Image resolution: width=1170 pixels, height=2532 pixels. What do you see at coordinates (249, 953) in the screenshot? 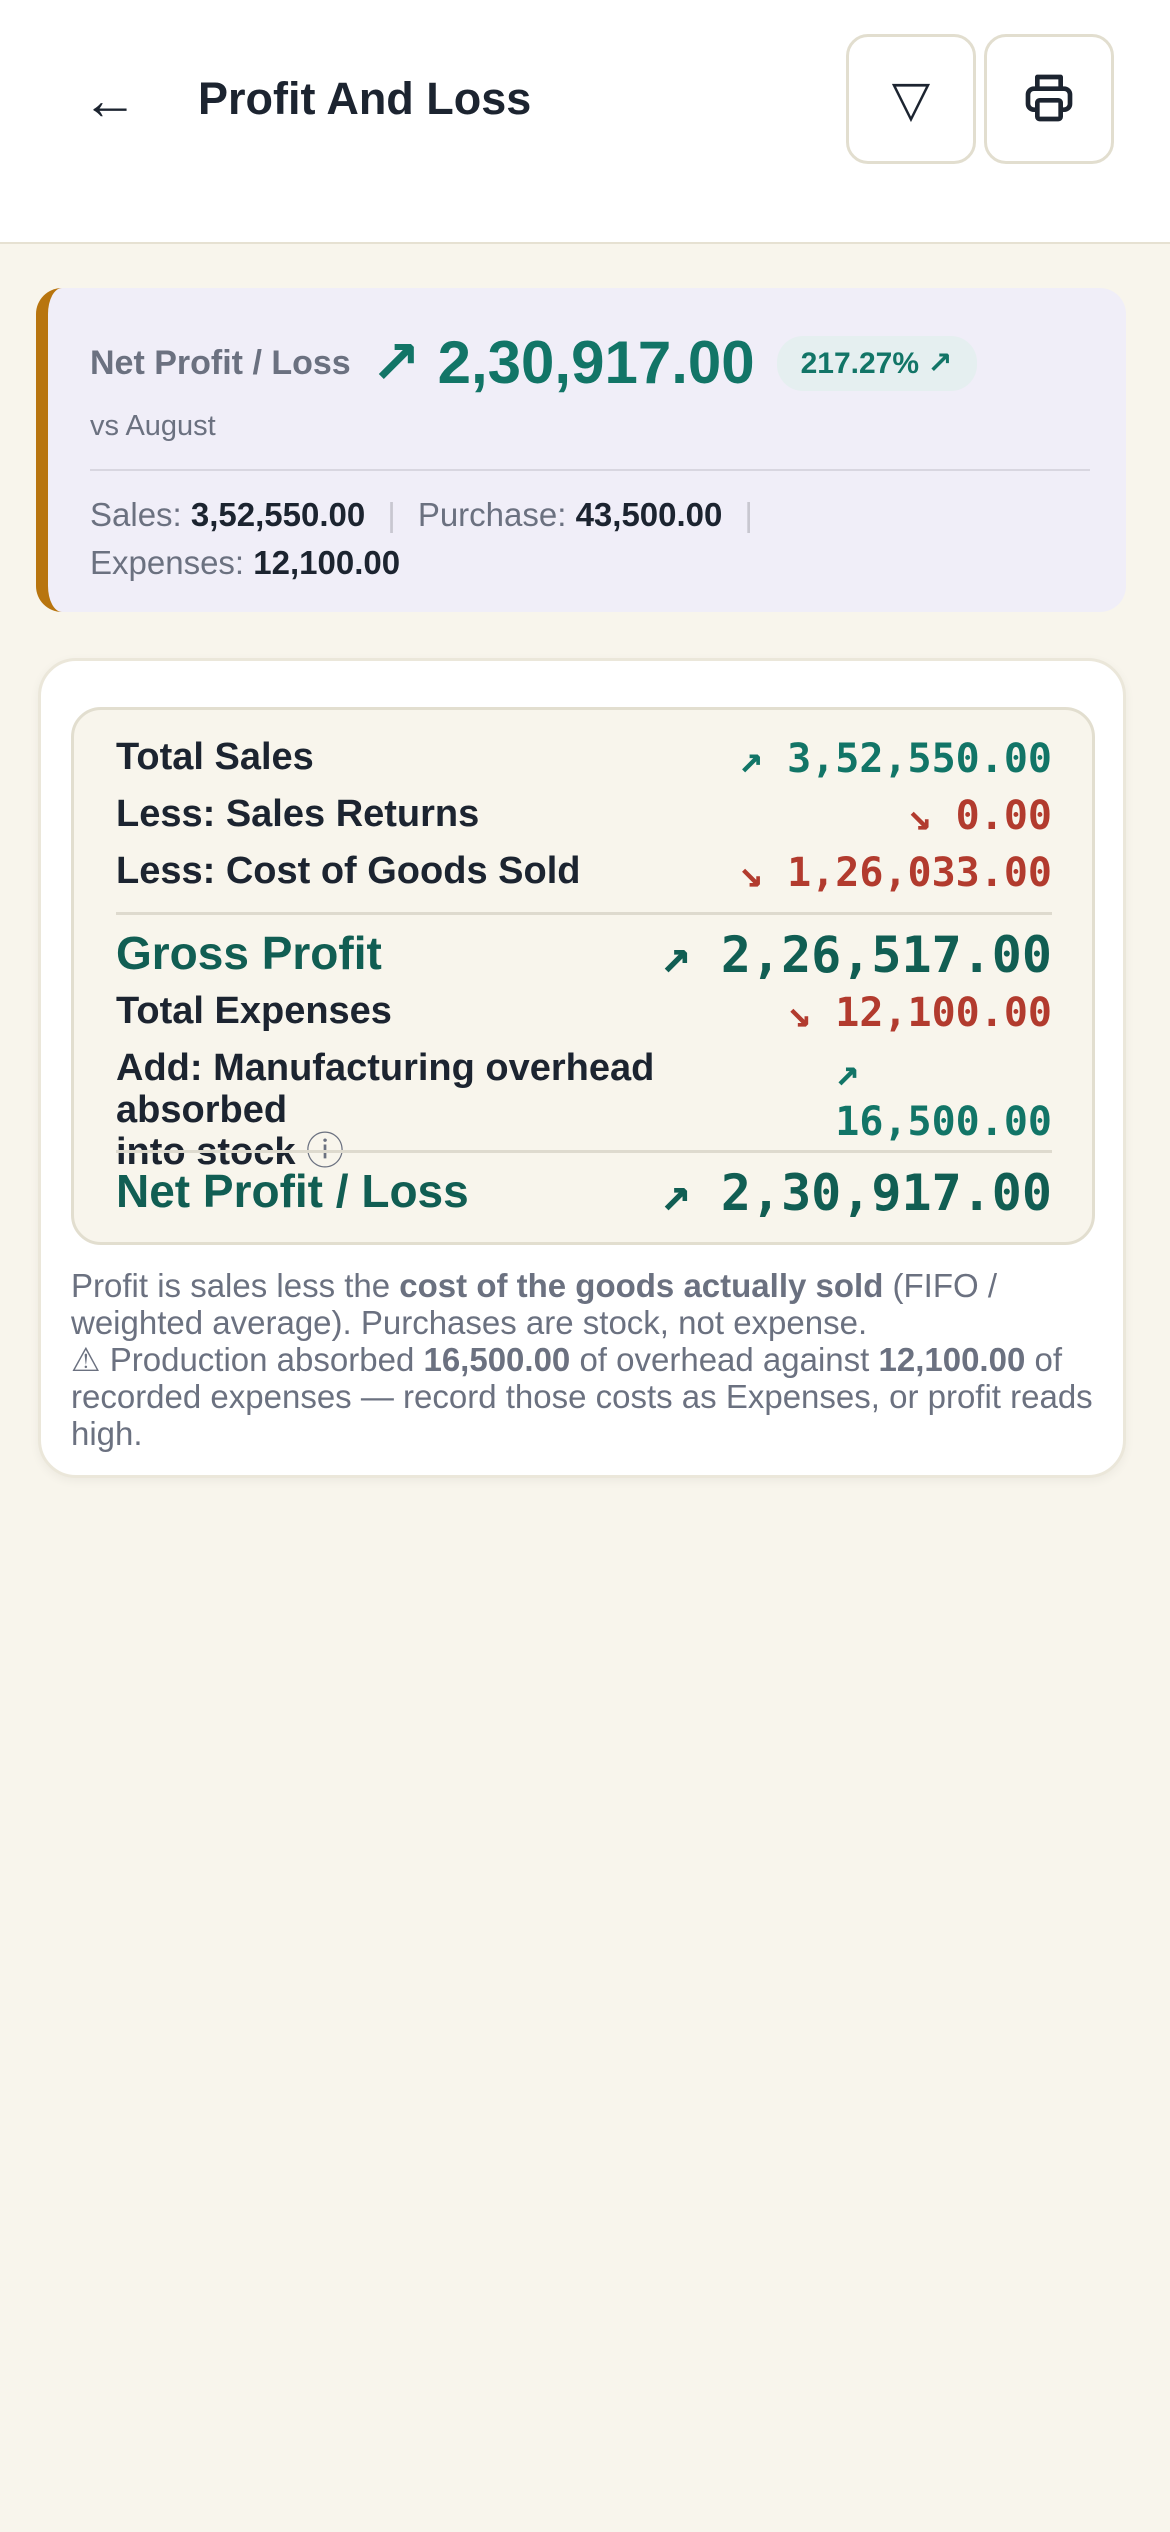
I see `row-label: Gross Profit` at bounding box center [249, 953].